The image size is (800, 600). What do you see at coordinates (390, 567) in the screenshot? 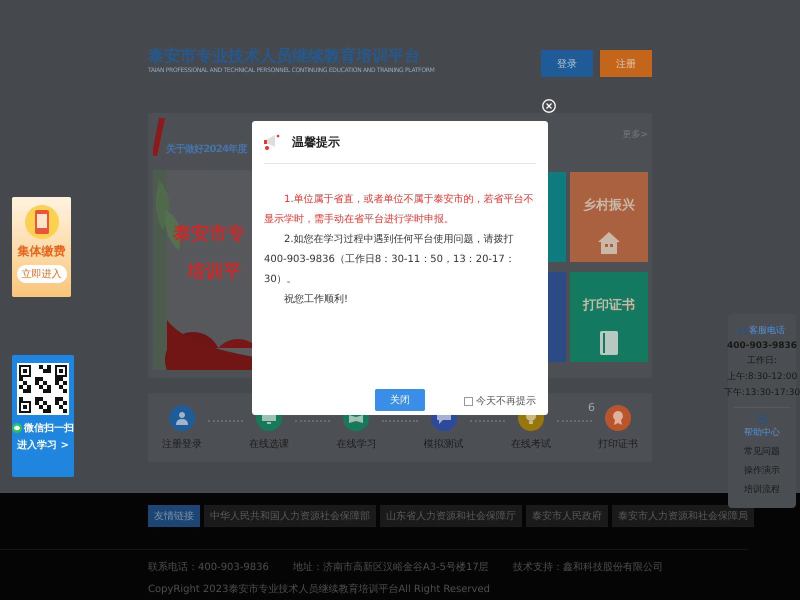
I see `footer-info: 地址：济南市高新区汉峪金谷A3-5号楼17层` at bounding box center [390, 567].